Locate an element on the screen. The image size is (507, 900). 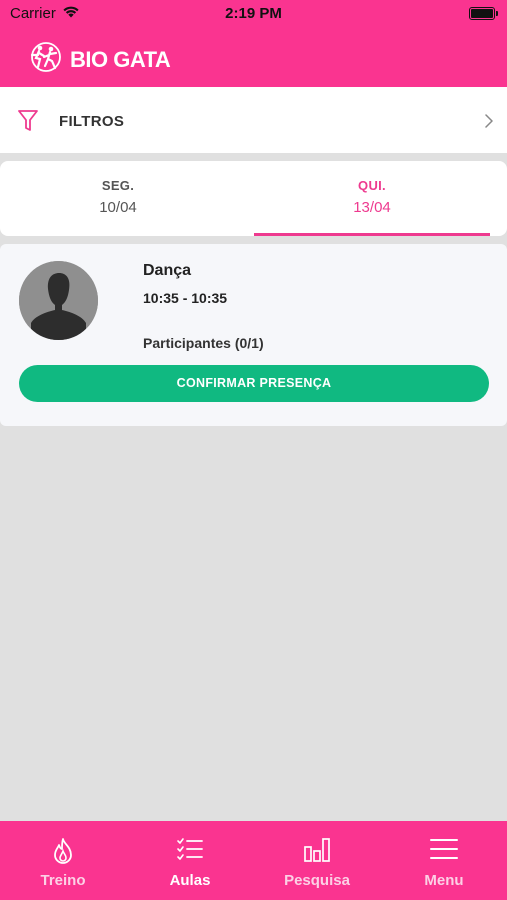
class-name: Dança is located at coordinates (167, 270).